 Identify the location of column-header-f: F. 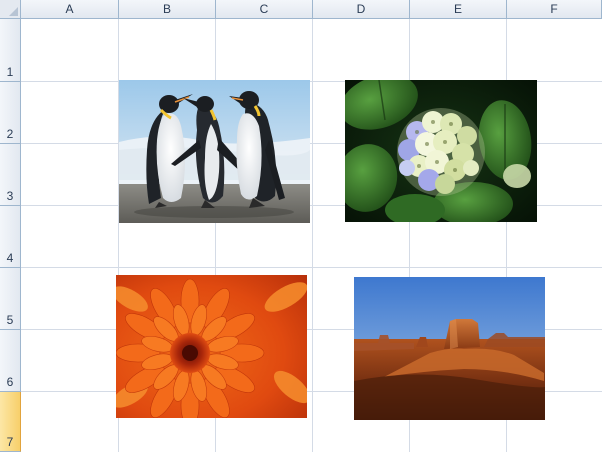
(554, 9).